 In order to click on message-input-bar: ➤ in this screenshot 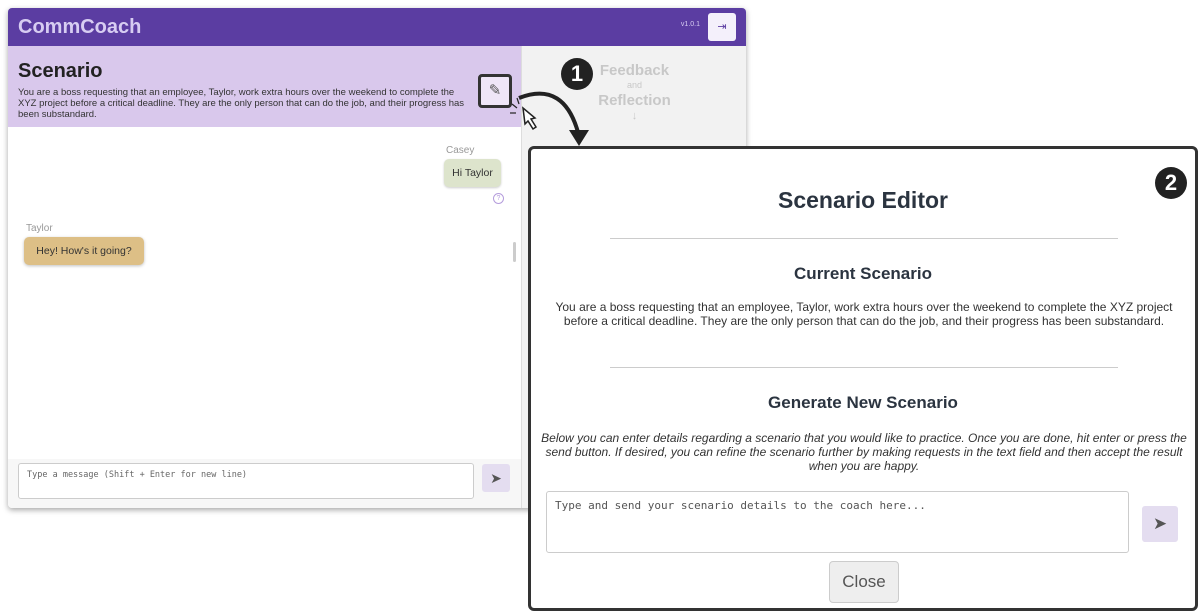, I will do `click(264, 483)`.